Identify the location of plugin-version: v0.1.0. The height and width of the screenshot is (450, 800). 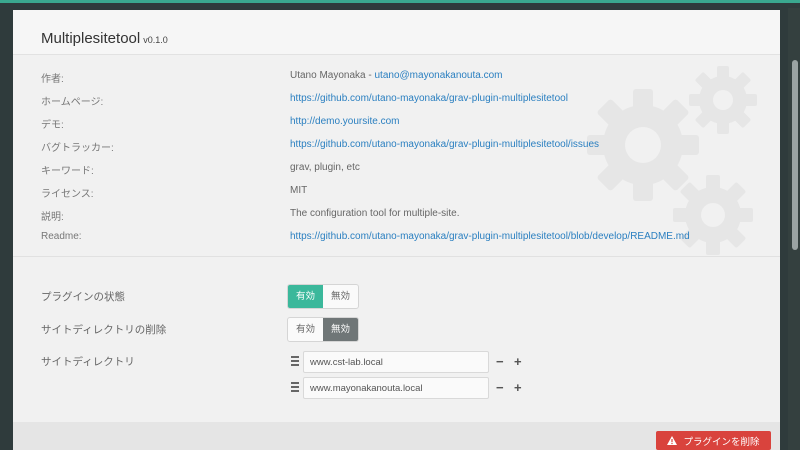
(155, 40).